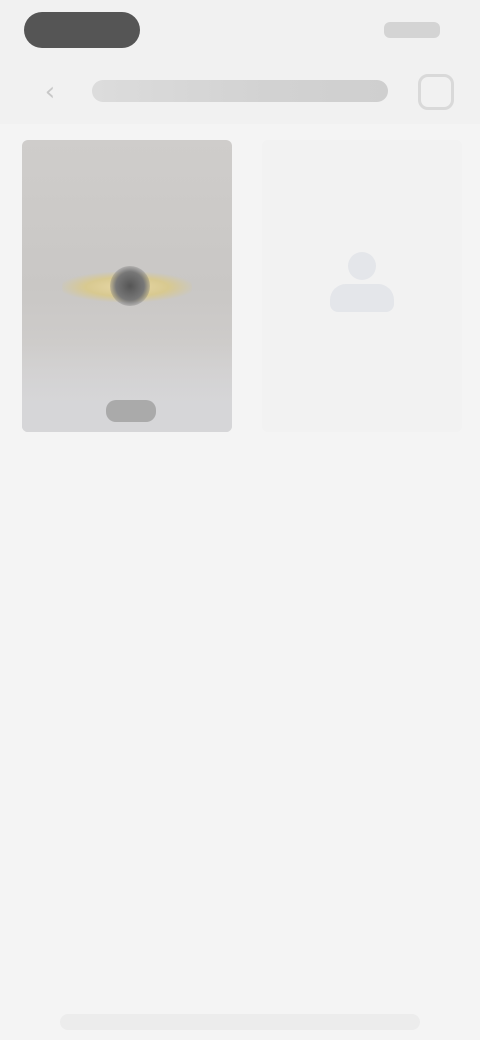 The width and height of the screenshot is (480, 1040). What do you see at coordinates (240, 30) in the screenshot?
I see `status-bar` at bounding box center [240, 30].